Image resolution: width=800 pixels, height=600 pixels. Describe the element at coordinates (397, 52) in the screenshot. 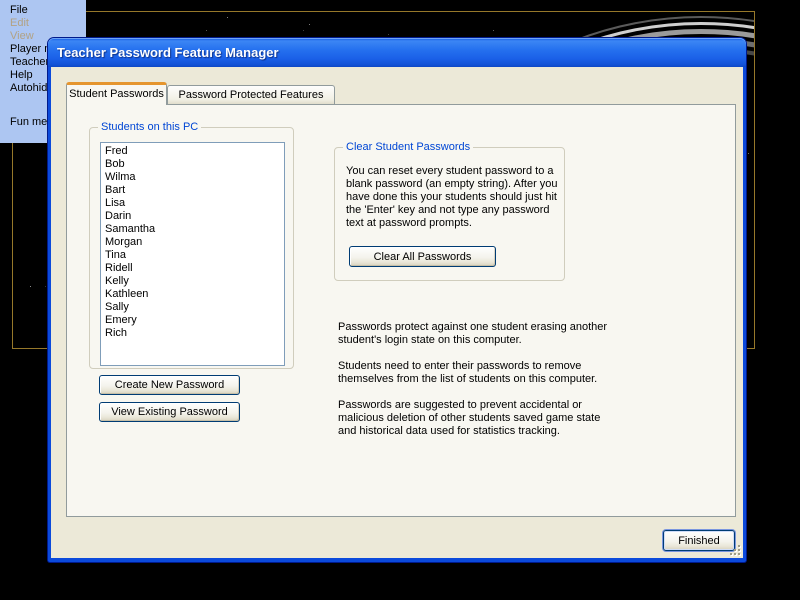

I see `dialog-titlebar: Teacher Password Feature Manager` at that location.